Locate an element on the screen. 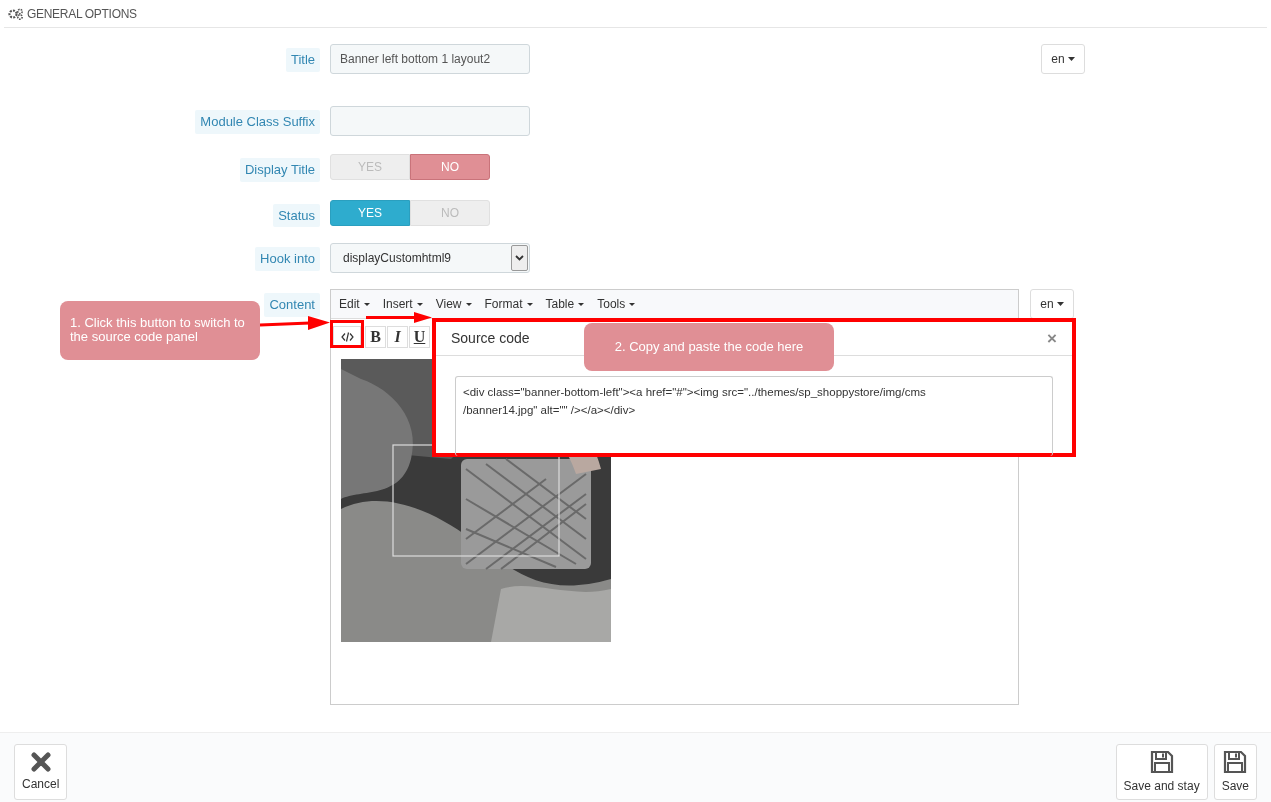  cancel-button: Cancel is located at coordinates (41, 772).